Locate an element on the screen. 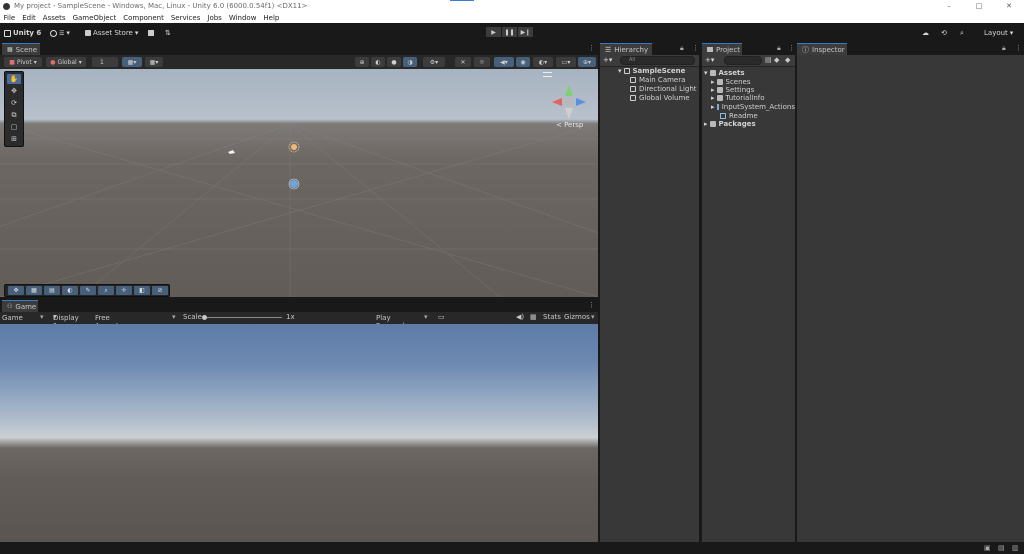  favorite-icon: ◆ is located at coordinates (787, 60).